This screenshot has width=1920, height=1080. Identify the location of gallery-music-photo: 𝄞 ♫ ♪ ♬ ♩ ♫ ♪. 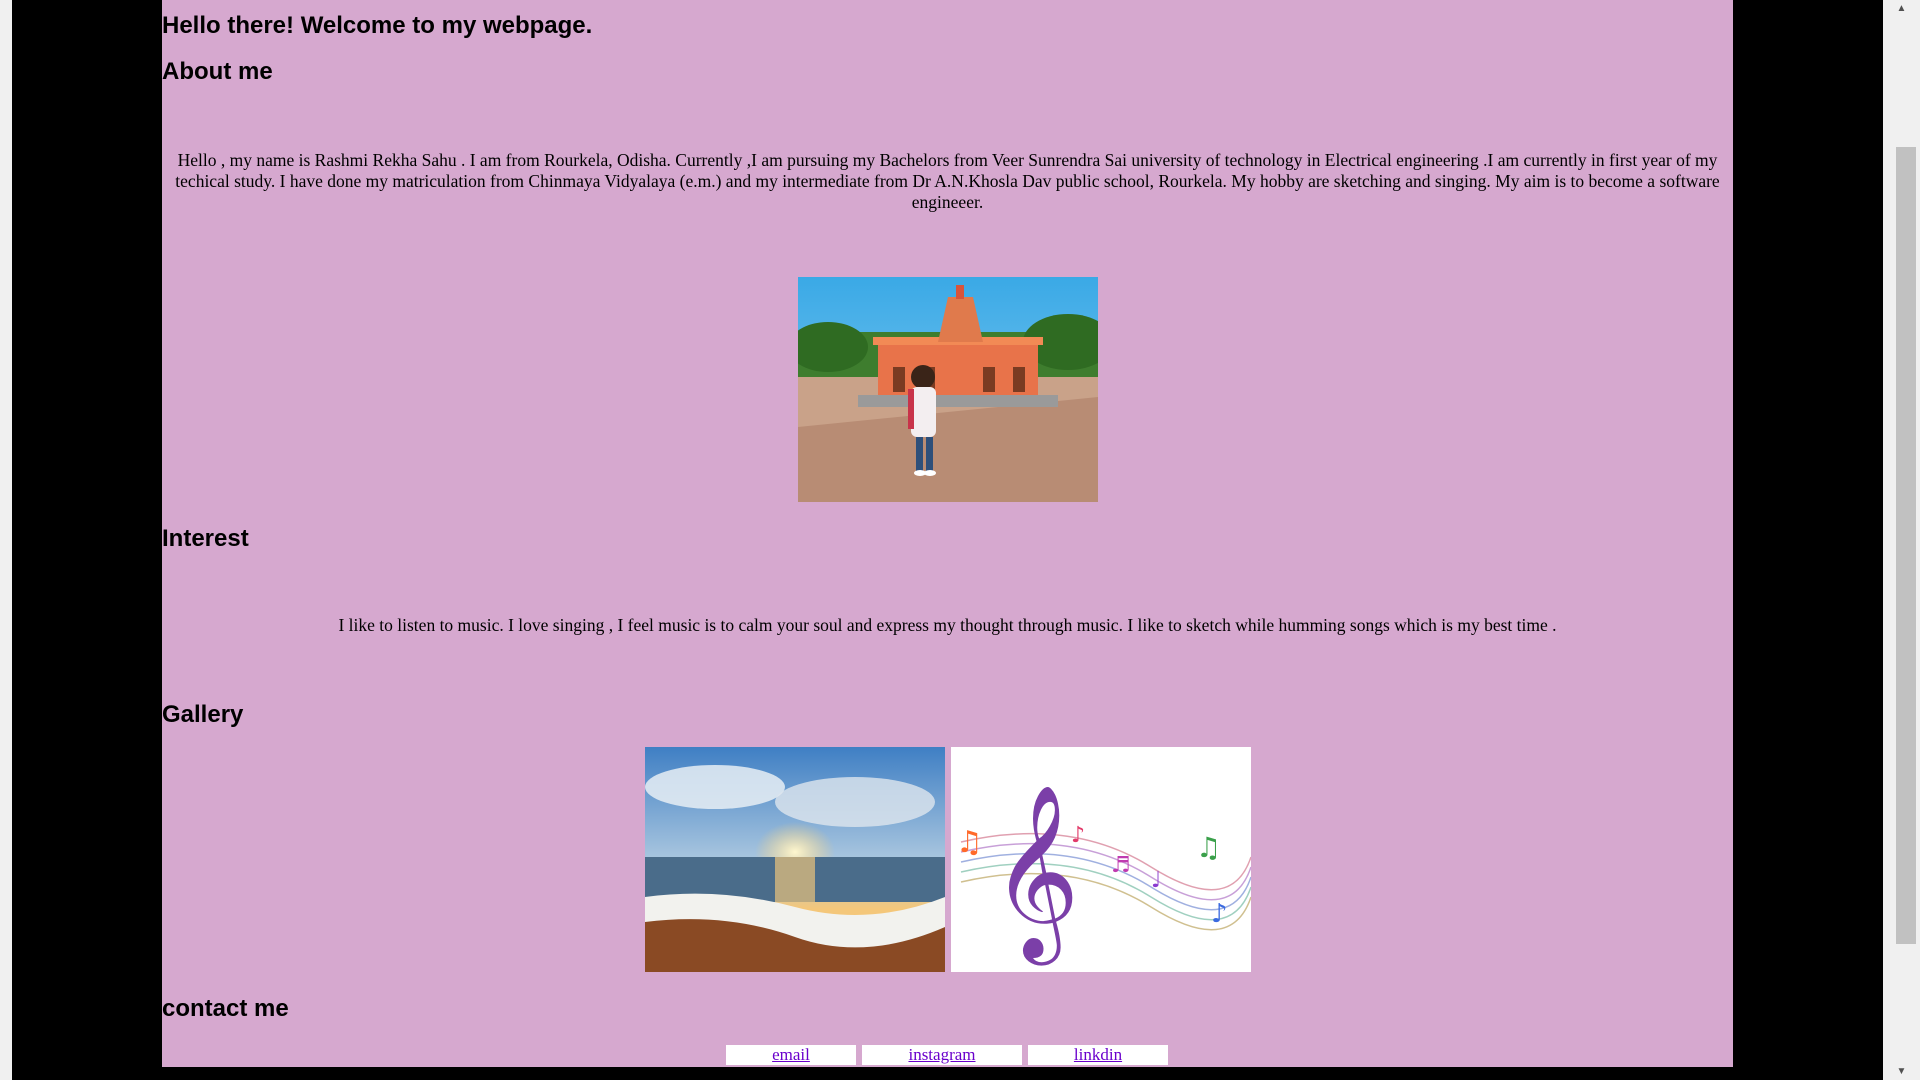
(1101, 859).